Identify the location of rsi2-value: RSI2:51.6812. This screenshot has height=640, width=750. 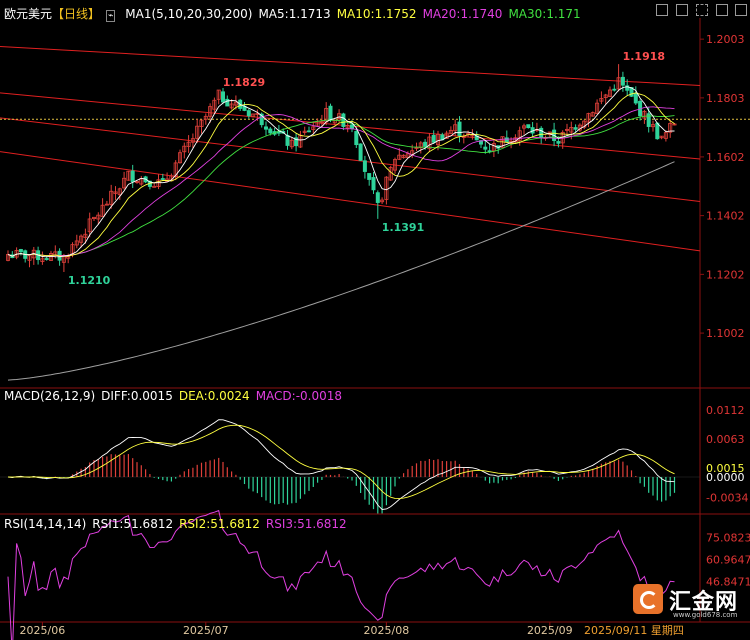
(219, 524).